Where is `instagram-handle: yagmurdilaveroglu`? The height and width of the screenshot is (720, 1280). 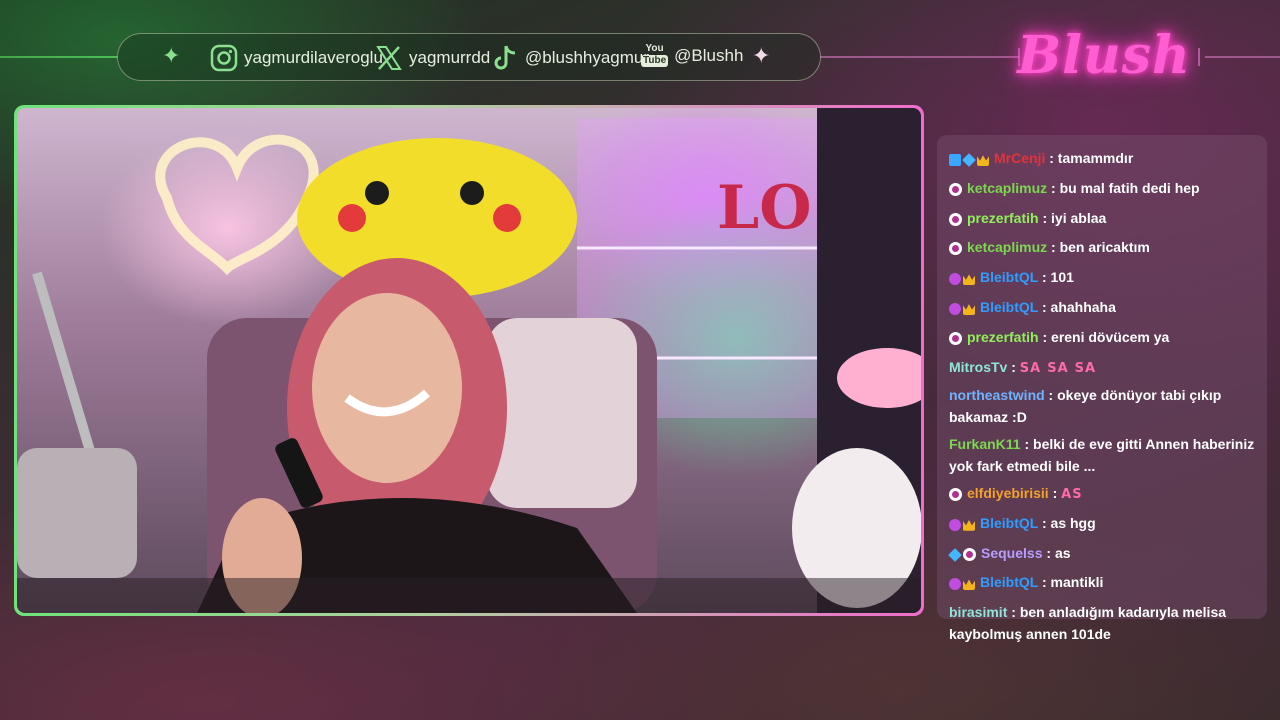 instagram-handle: yagmurdilaveroglu is located at coordinates (313, 57).